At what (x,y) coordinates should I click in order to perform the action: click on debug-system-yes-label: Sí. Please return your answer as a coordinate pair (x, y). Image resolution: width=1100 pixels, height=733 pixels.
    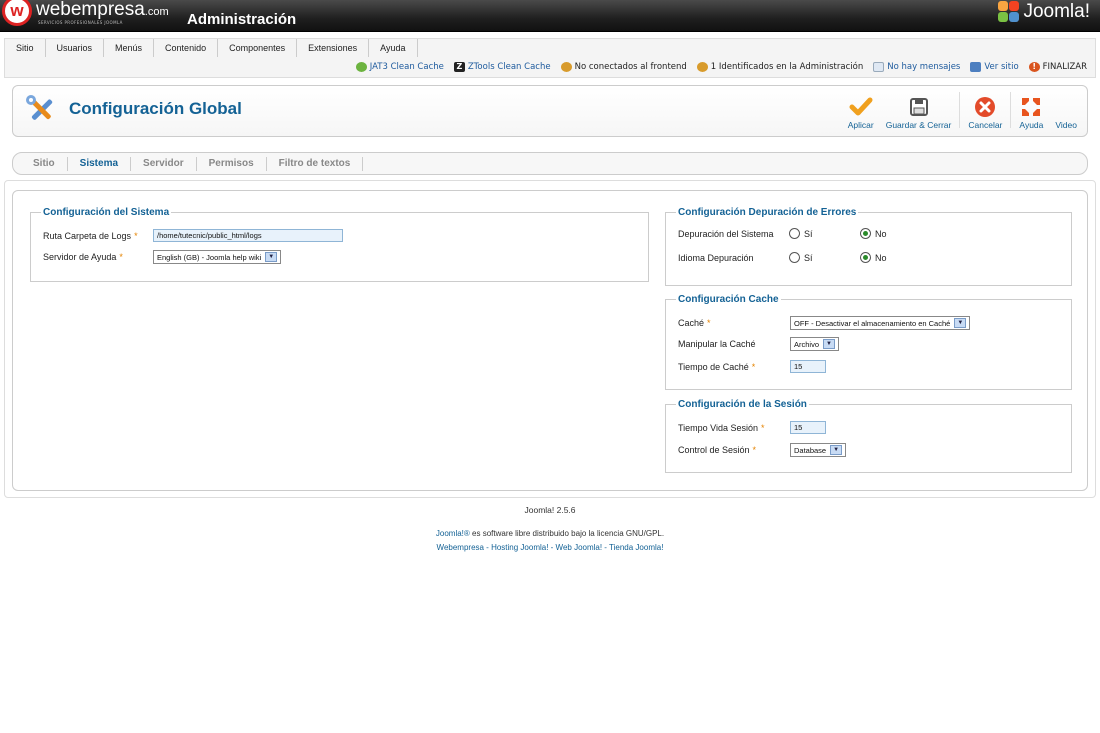
    Looking at the image, I should click on (808, 233).